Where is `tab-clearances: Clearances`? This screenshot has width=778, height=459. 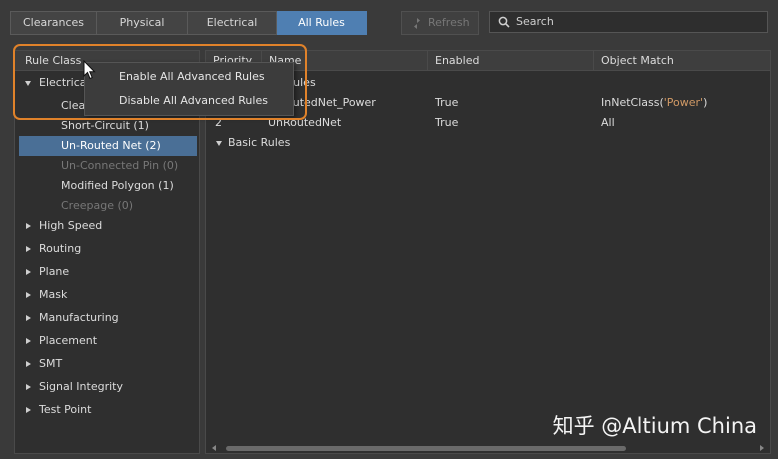 tab-clearances: Clearances is located at coordinates (53, 23).